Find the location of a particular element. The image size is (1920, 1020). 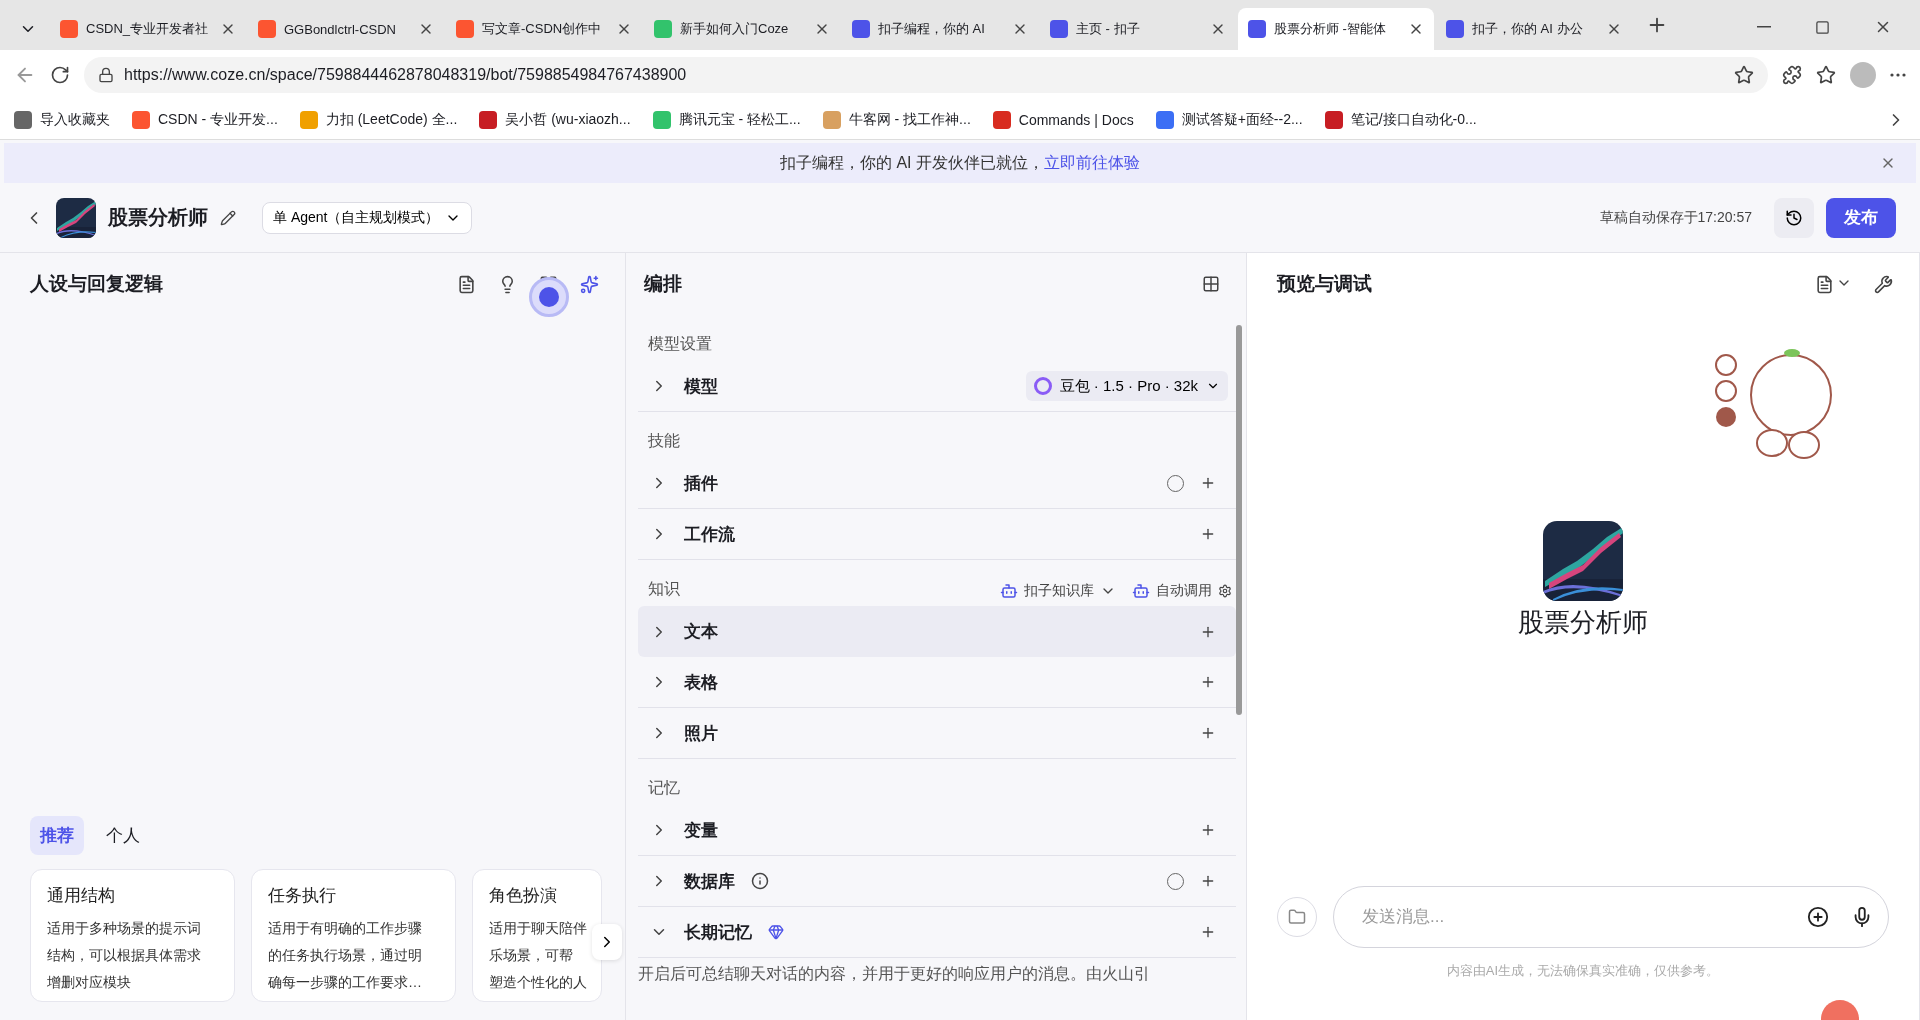

scroll-right-button is located at coordinates (607, 942).